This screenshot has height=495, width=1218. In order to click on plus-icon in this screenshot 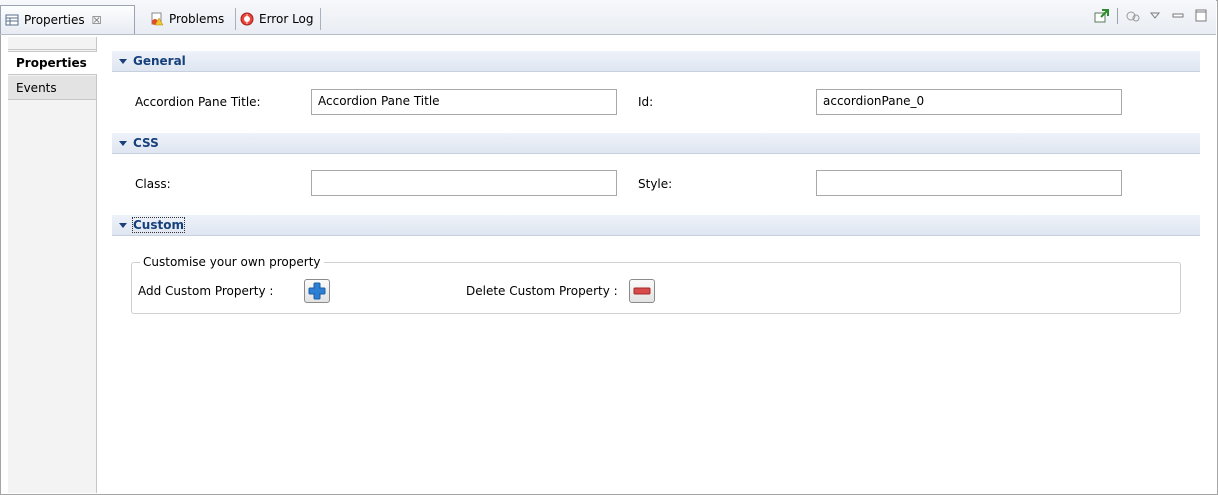, I will do `click(317, 292)`.